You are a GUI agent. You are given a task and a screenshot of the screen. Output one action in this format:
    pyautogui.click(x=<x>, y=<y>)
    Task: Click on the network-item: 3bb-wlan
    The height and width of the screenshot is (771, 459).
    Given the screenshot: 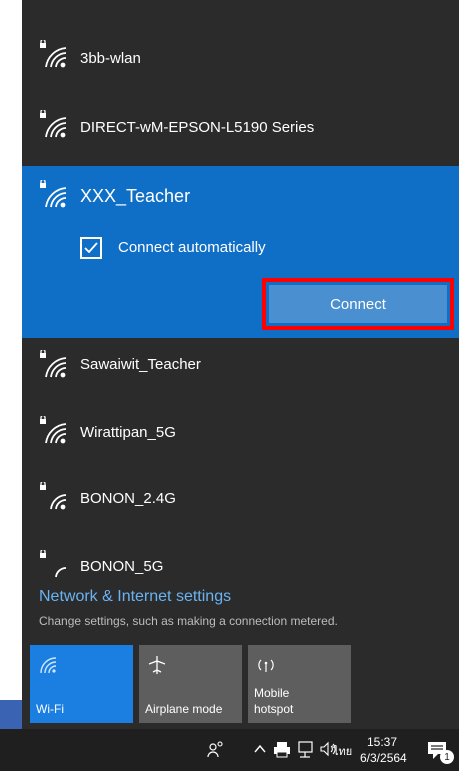 What is the action you would take?
    pyautogui.click(x=240, y=56)
    